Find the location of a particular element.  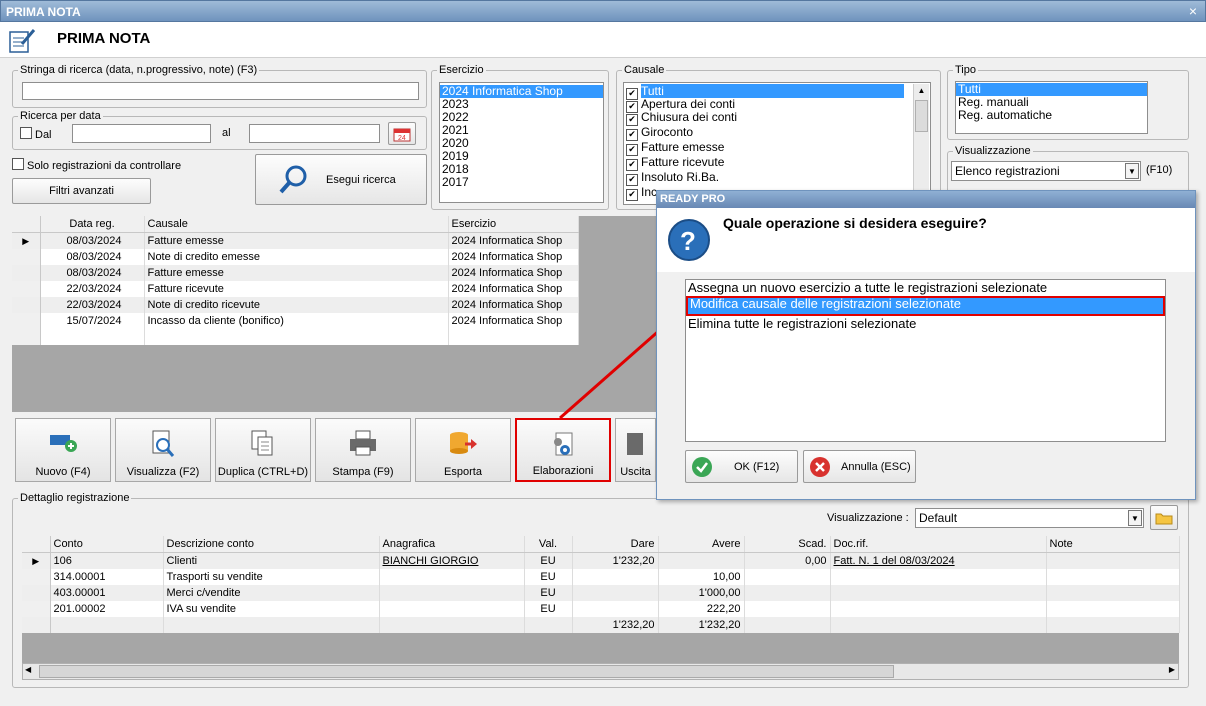

question-icon: ? is located at coordinates (689, 240).